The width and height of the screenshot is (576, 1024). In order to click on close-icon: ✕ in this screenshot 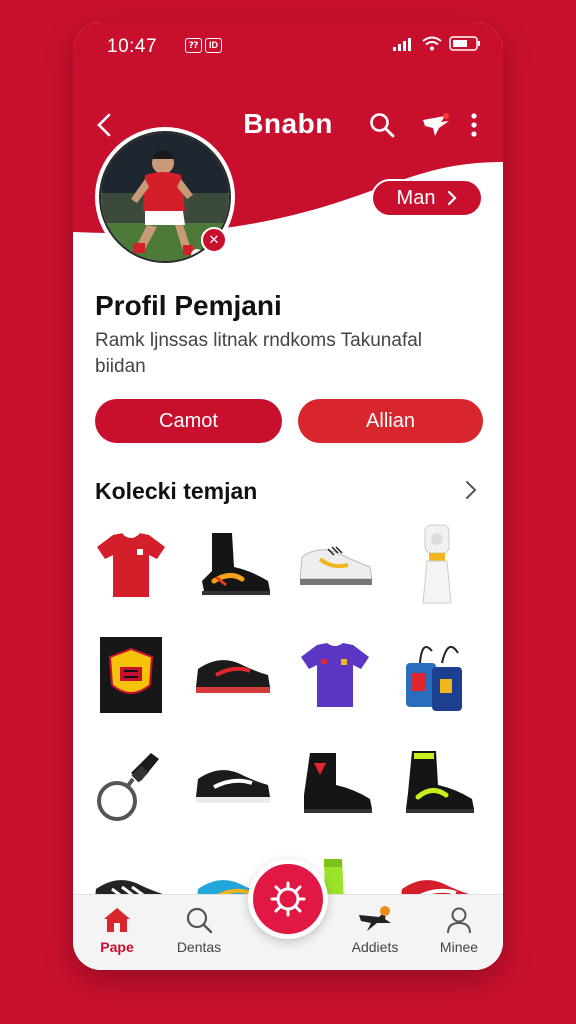, I will do `click(214, 239)`.